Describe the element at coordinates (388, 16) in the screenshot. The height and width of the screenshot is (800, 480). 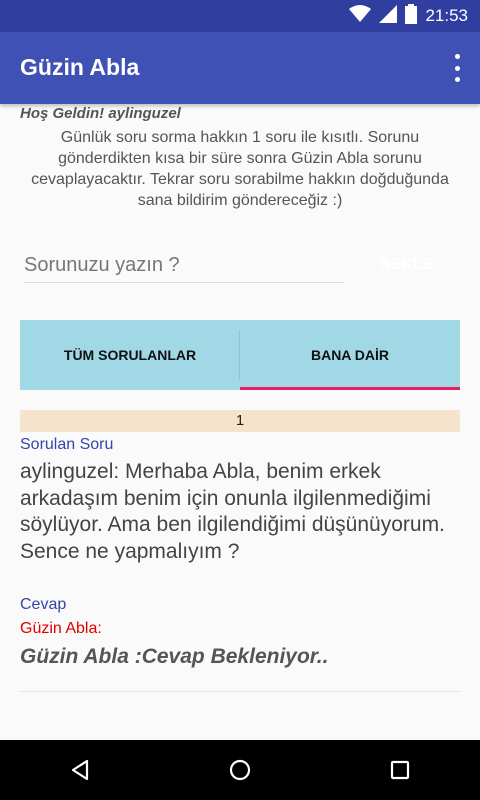
I see `signal-icon` at that location.